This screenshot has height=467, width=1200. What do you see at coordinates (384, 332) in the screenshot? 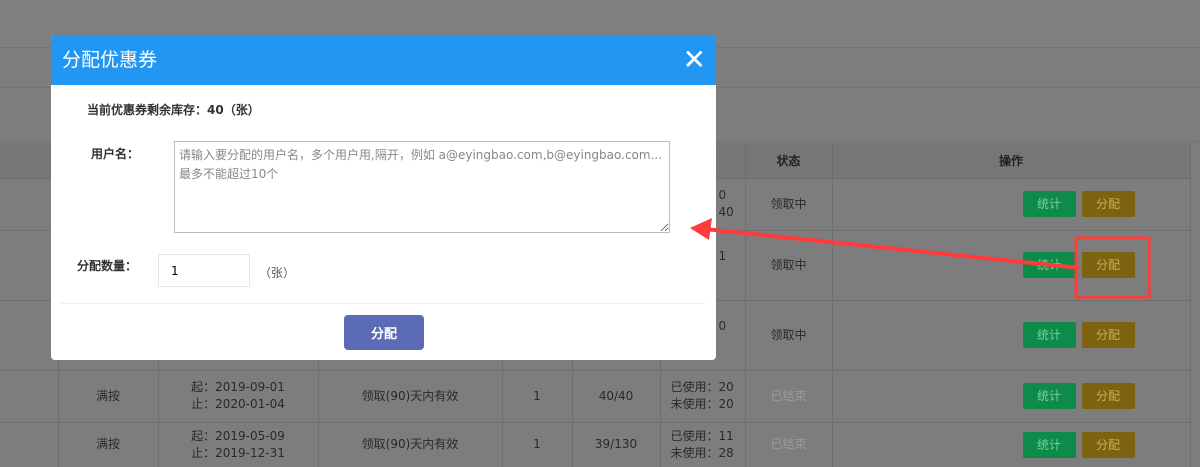
I see `assign-submit-button: 分配` at bounding box center [384, 332].